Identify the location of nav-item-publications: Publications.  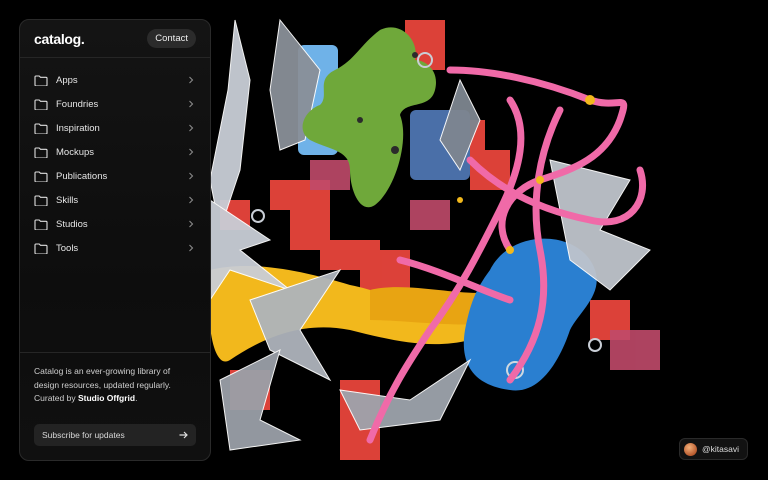
(115, 176).